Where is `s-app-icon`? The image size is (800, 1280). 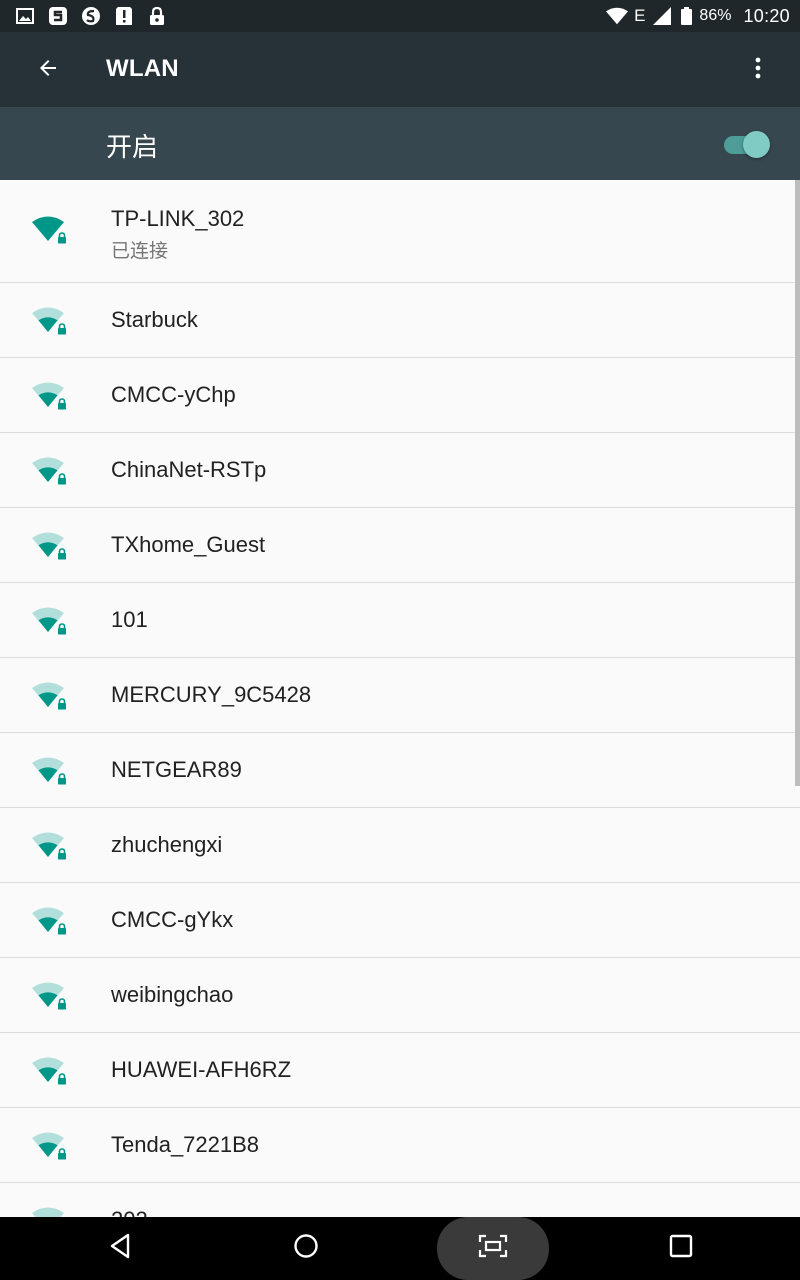 s-app-icon is located at coordinates (58, 16).